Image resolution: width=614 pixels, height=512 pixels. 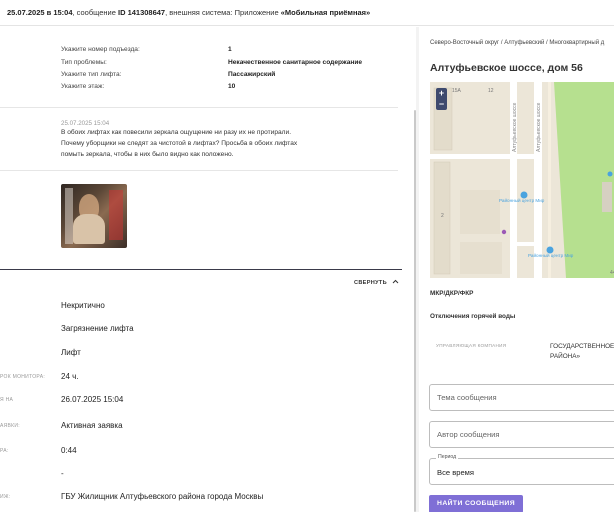 What do you see at coordinates (506, 68) in the screenshot?
I see `address-title: Алтуфьевское шоссе, дом 56` at bounding box center [506, 68].